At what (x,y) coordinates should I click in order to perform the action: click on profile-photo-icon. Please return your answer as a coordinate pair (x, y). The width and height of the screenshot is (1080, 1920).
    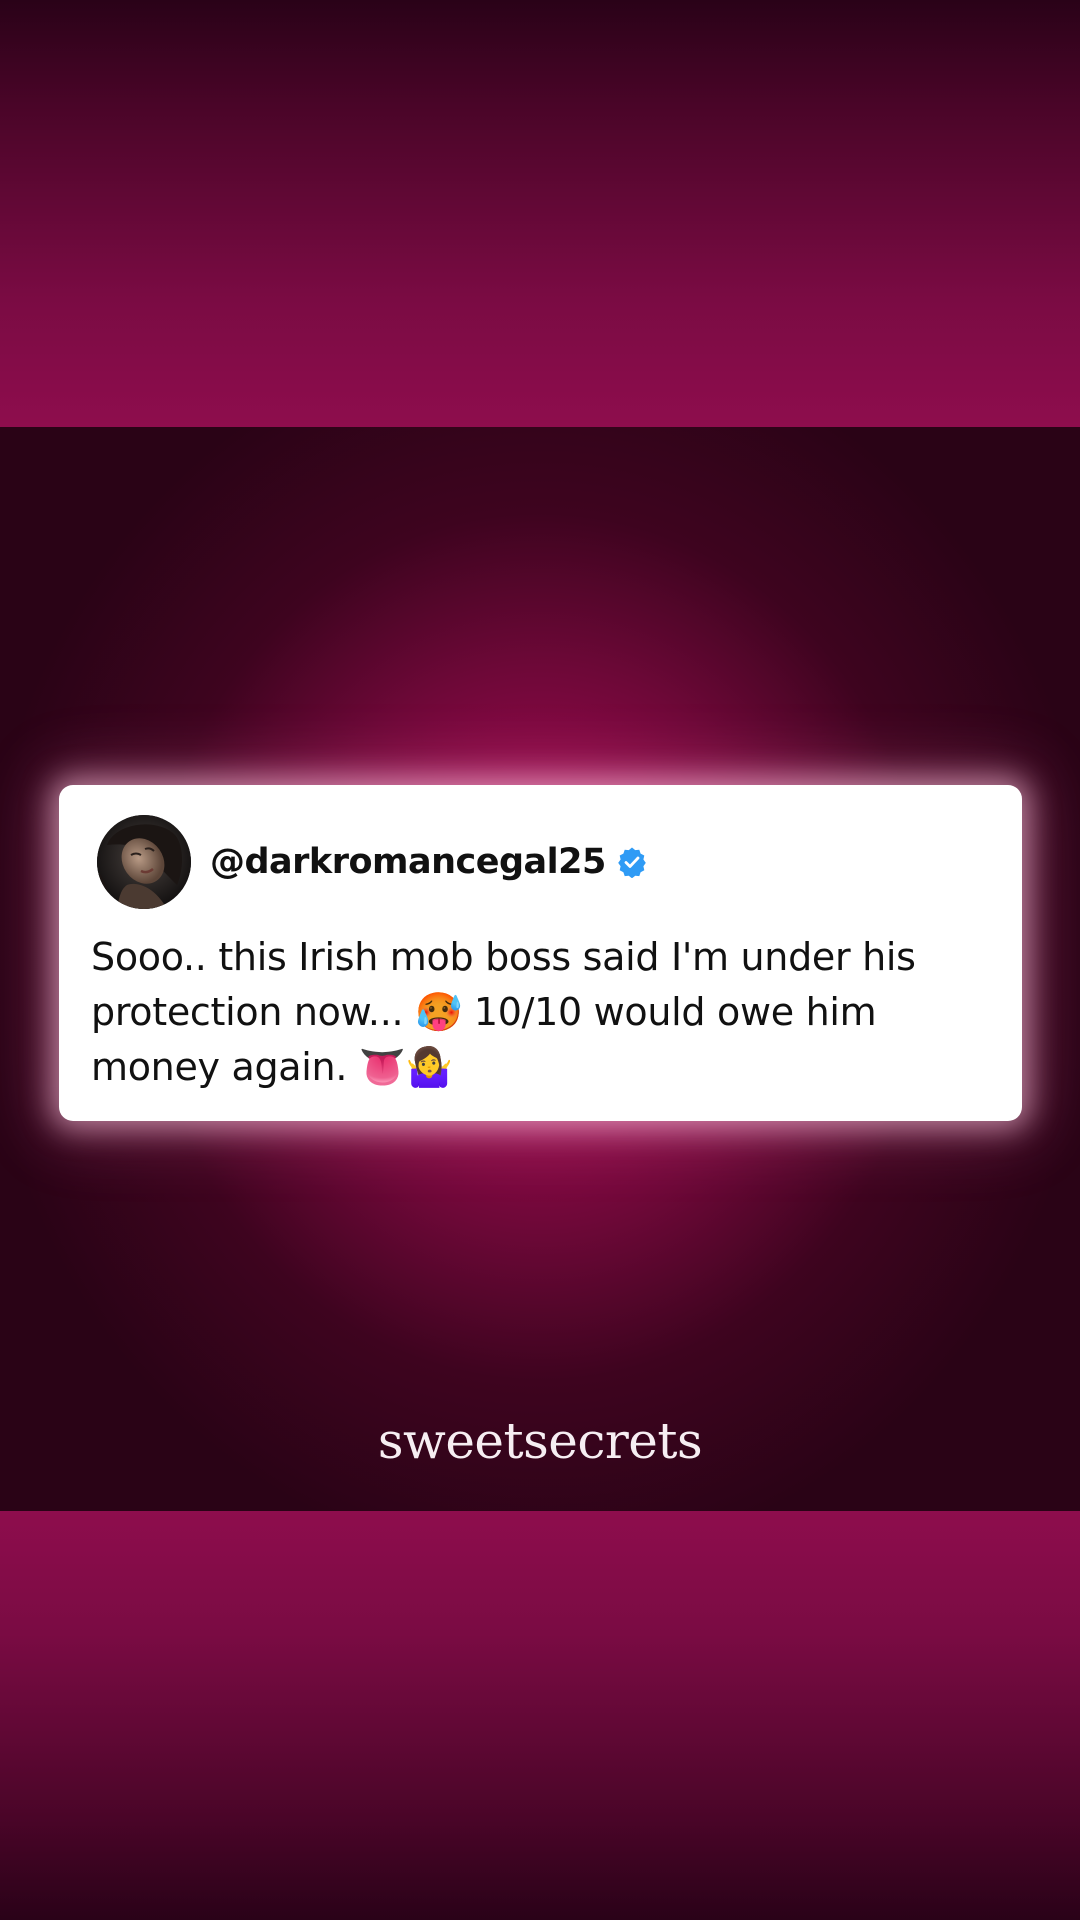
    Looking at the image, I should click on (144, 862).